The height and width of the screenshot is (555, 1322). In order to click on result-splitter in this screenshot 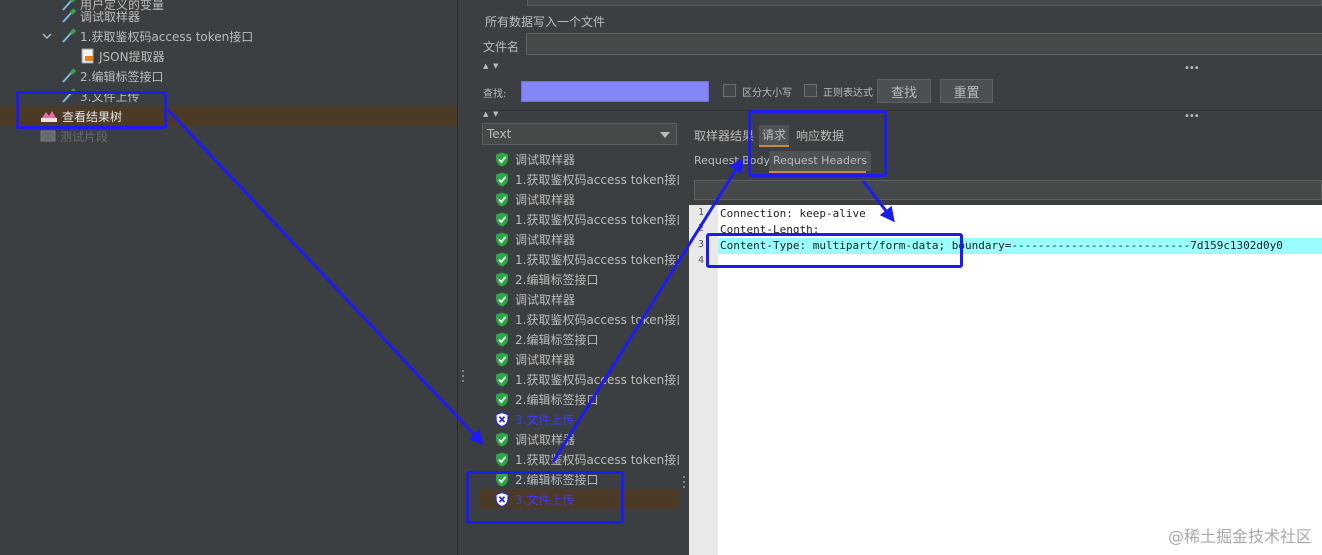, I will do `click(684, 351)`.